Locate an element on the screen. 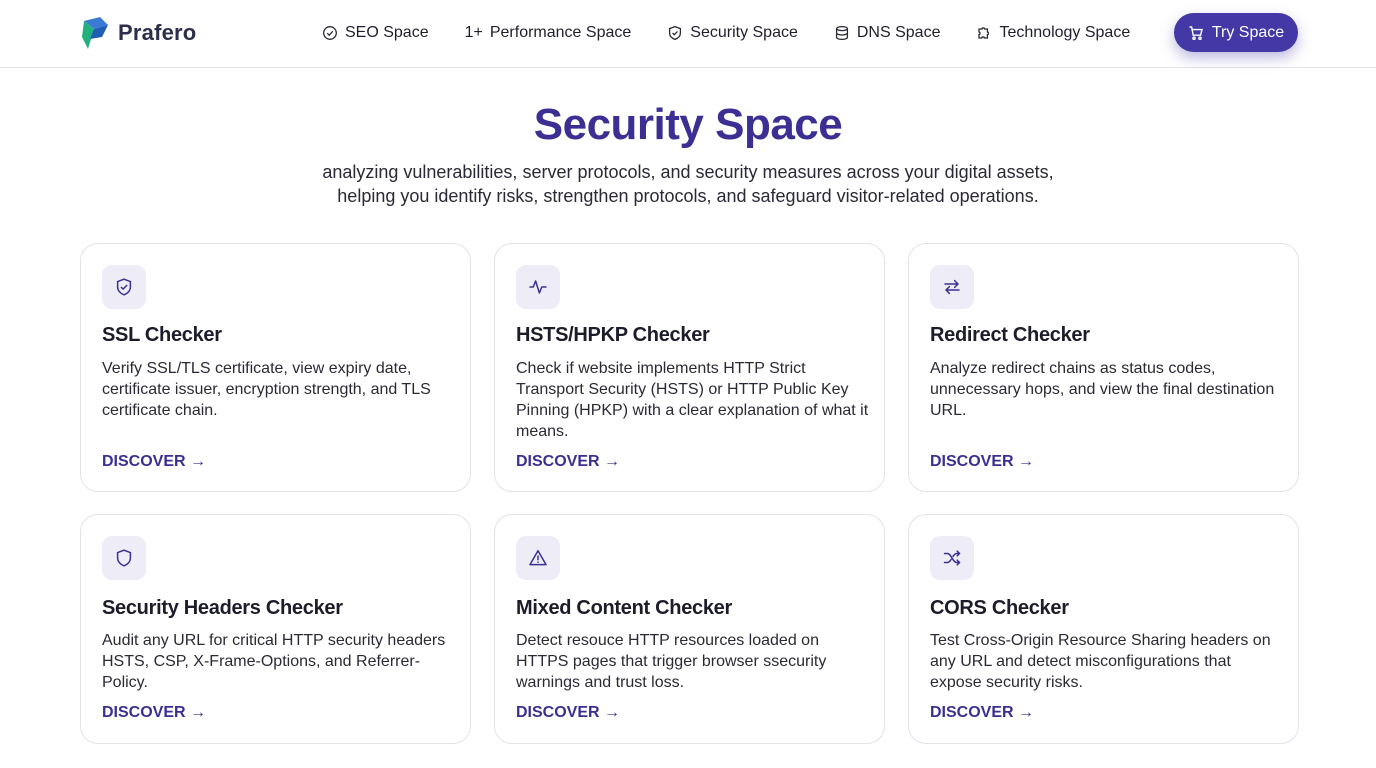 Image resolution: width=1376 pixels, height=768 pixels. nav-technology-space: Technology Space is located at coordinates (1053, 33).